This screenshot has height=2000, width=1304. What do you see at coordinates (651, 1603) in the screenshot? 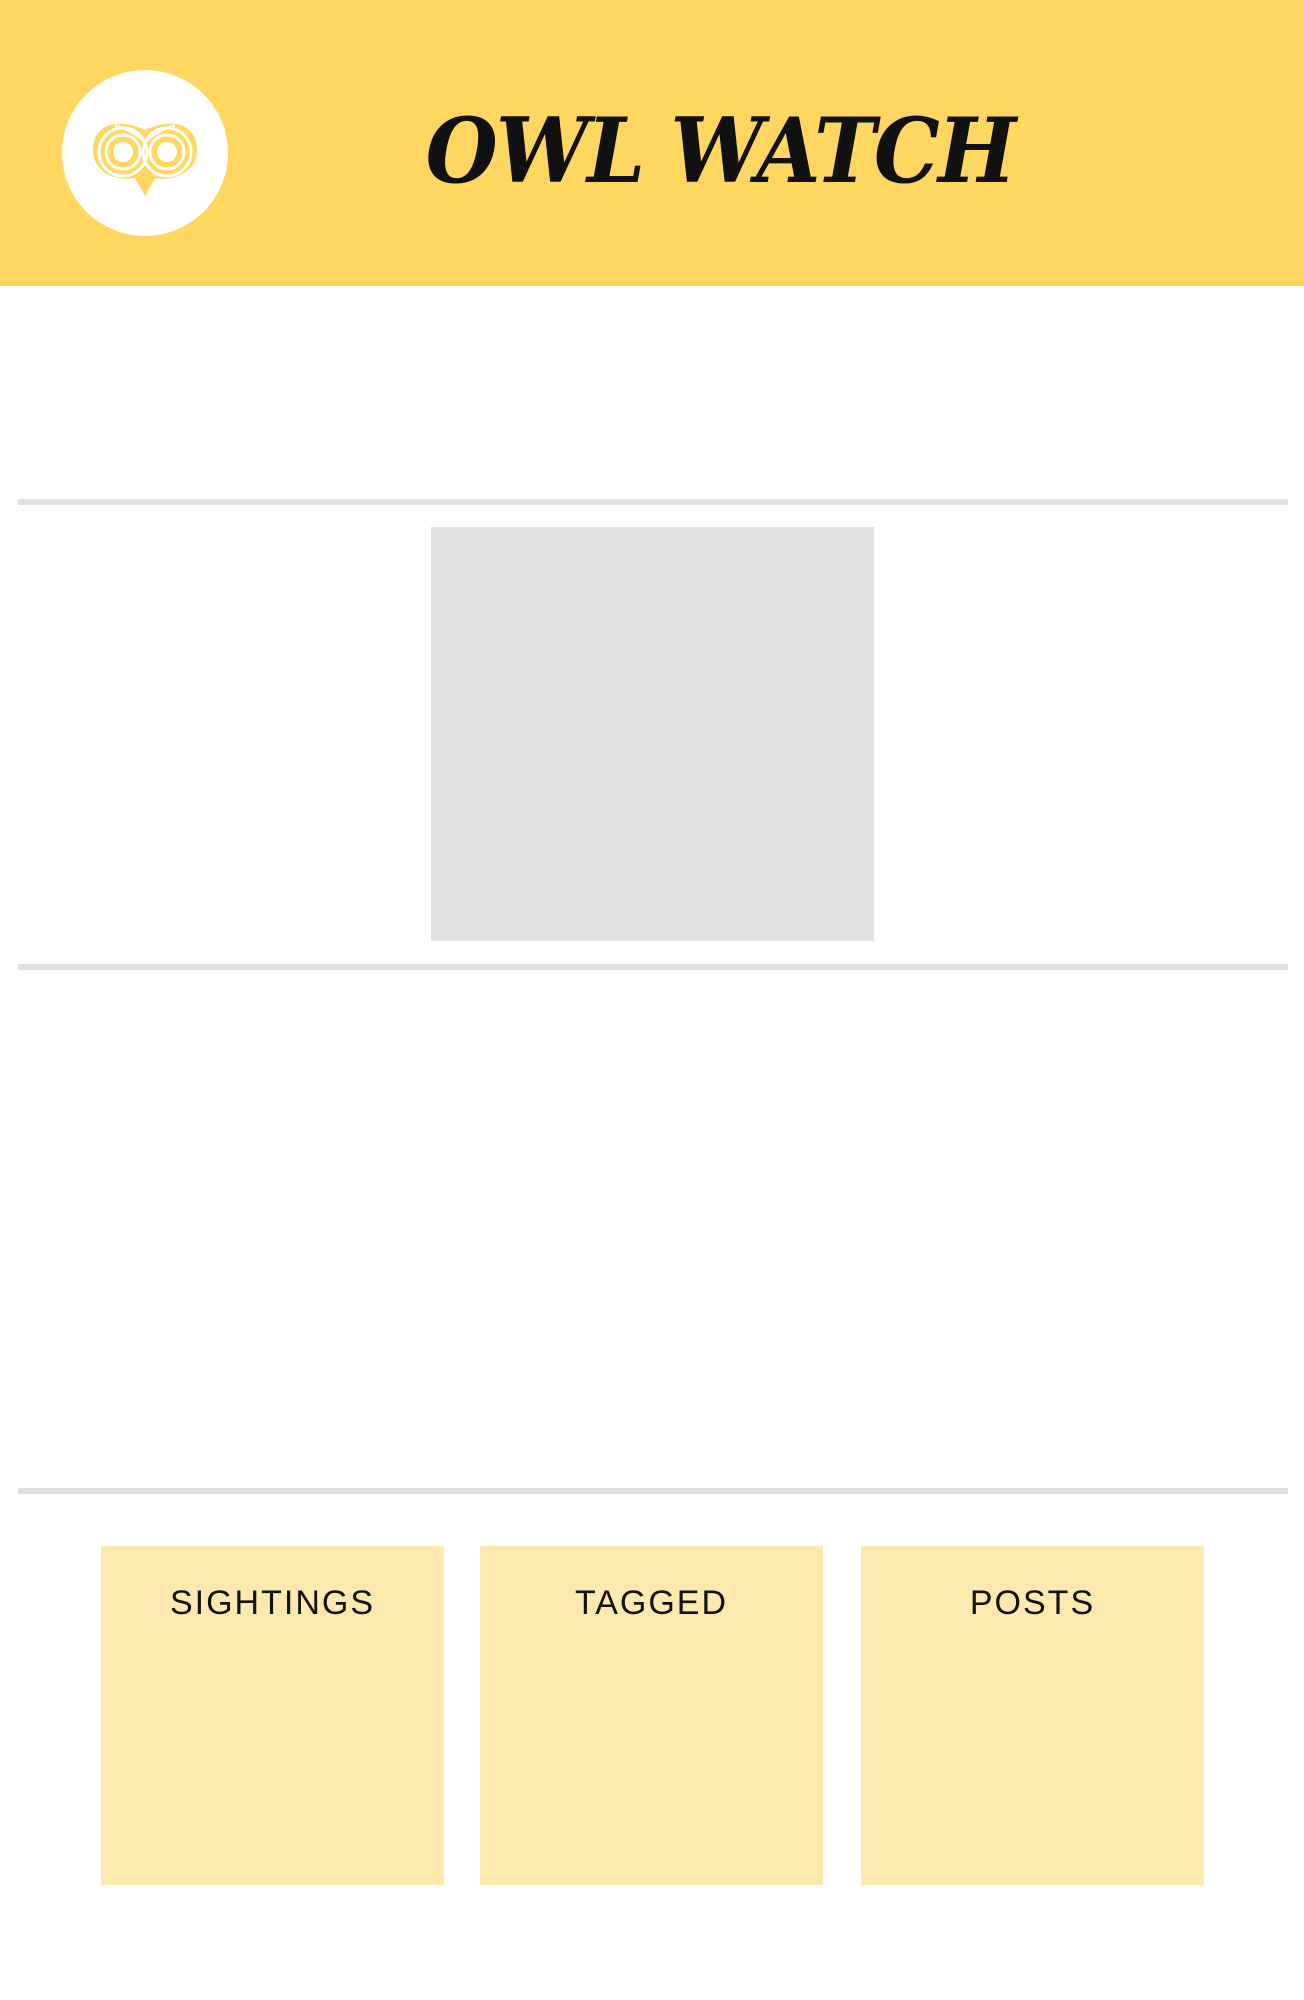
I see `tagged-label: TAGGED` at bounding box center [651, 1603].